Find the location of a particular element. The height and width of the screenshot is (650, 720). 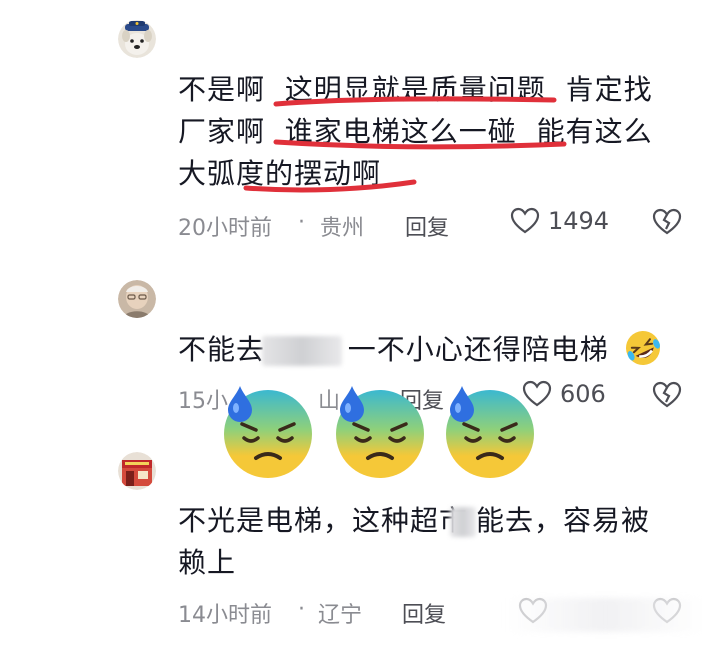

comment-text-line: 赖上 is located at coordinates (207, 562).